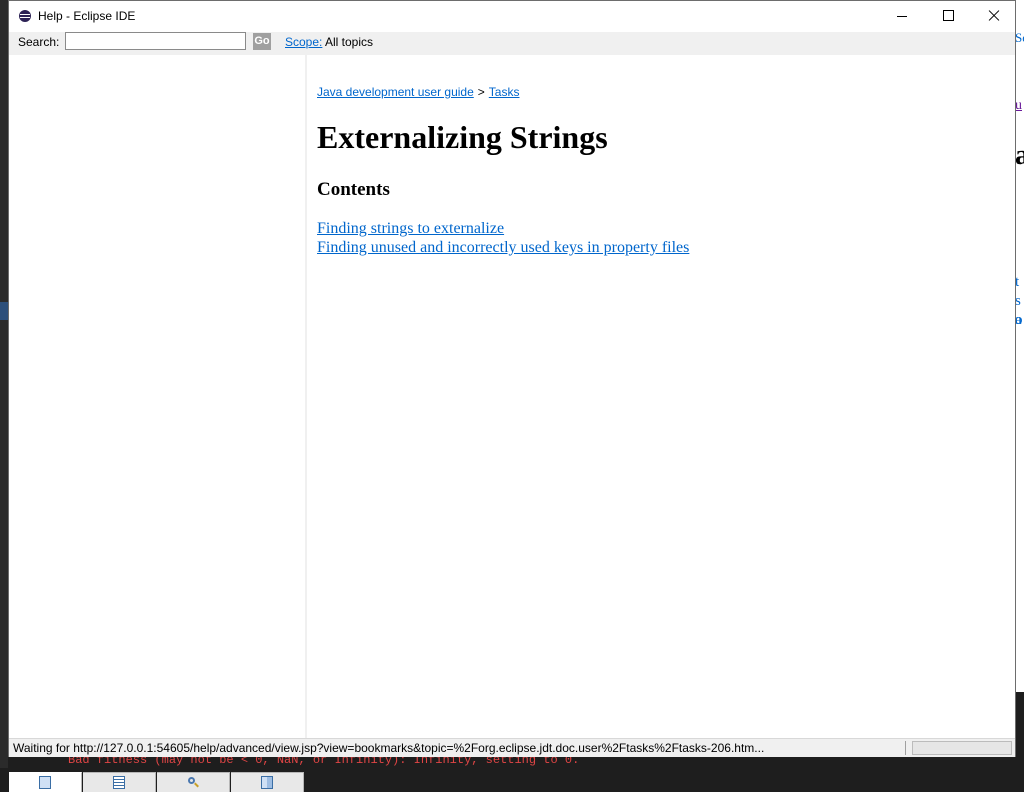  Describe the element at coordinates (303, 42) in the screenshot. I see `scope-link: Scope:` at that location.